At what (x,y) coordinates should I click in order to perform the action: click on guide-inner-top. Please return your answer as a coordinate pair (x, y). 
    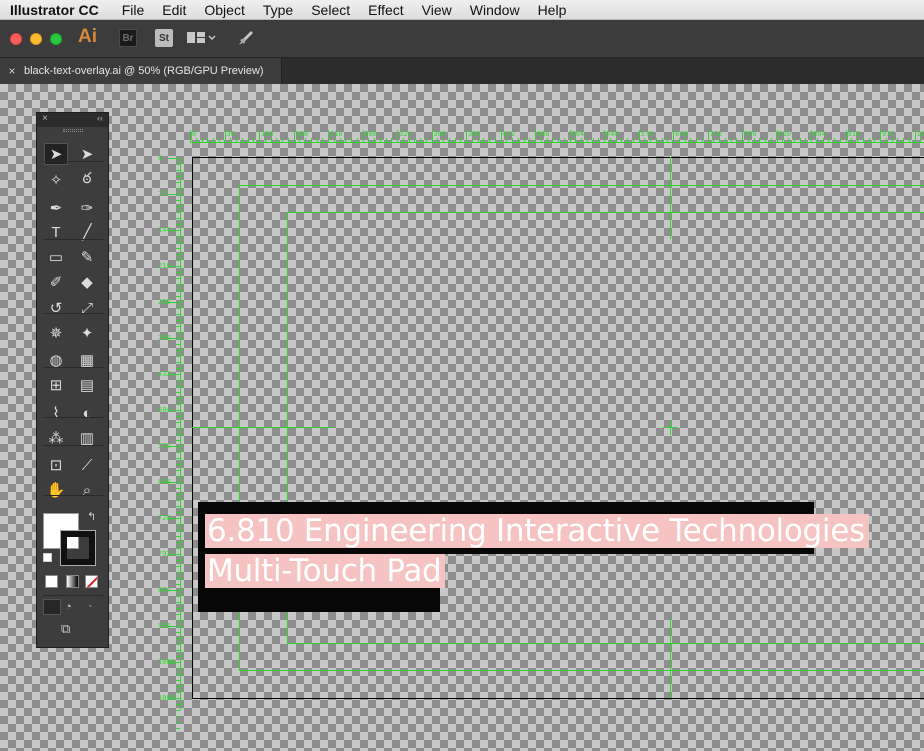
    Looking at the image, I should click on (605, 212).